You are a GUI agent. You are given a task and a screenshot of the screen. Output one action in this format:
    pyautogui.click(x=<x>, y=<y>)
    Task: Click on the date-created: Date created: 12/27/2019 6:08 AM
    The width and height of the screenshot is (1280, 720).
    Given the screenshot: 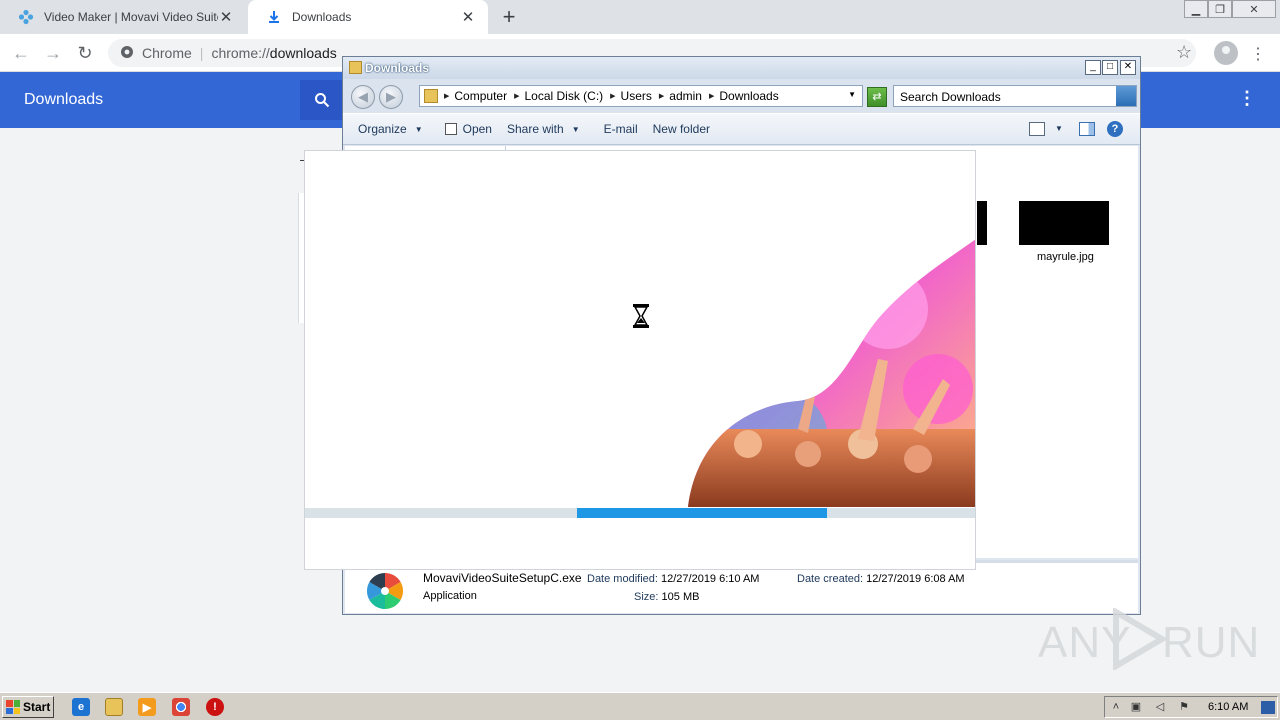 What is the action you would take?
    pyautogui.click(x=881, y=579)
    